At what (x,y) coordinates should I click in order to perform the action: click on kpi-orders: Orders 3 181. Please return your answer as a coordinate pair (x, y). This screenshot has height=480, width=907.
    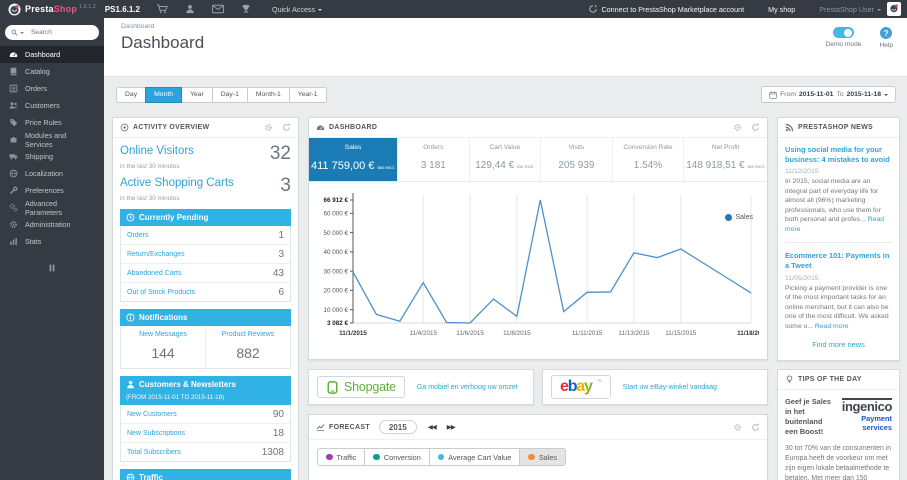
    Looking at the image, I should click on (434, 159).